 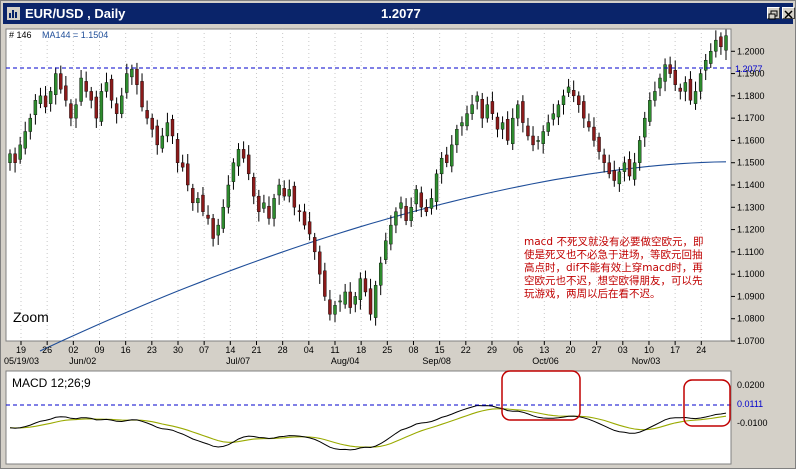 I want to click on title-bar: EUR/USD , Daily 1.2077, so click(x=399, y=13).